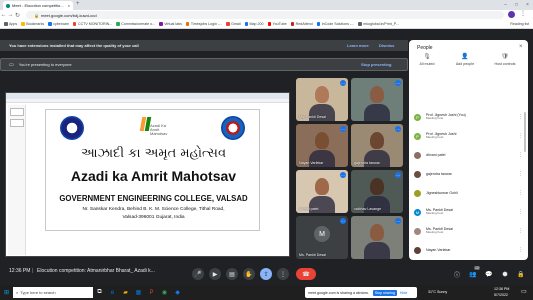 This screenshot has height=300, width=533. I want to click on present-button: ⇪, so click(266, 274).